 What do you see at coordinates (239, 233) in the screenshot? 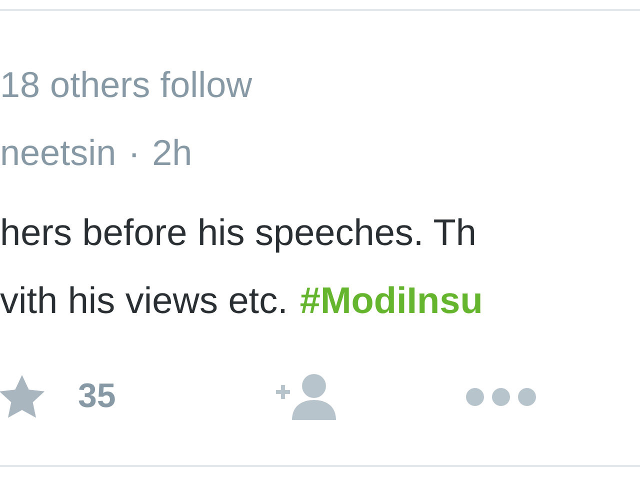
I see `tweet-text: hers before his speeches. Th` at bounding box center [239, 233].